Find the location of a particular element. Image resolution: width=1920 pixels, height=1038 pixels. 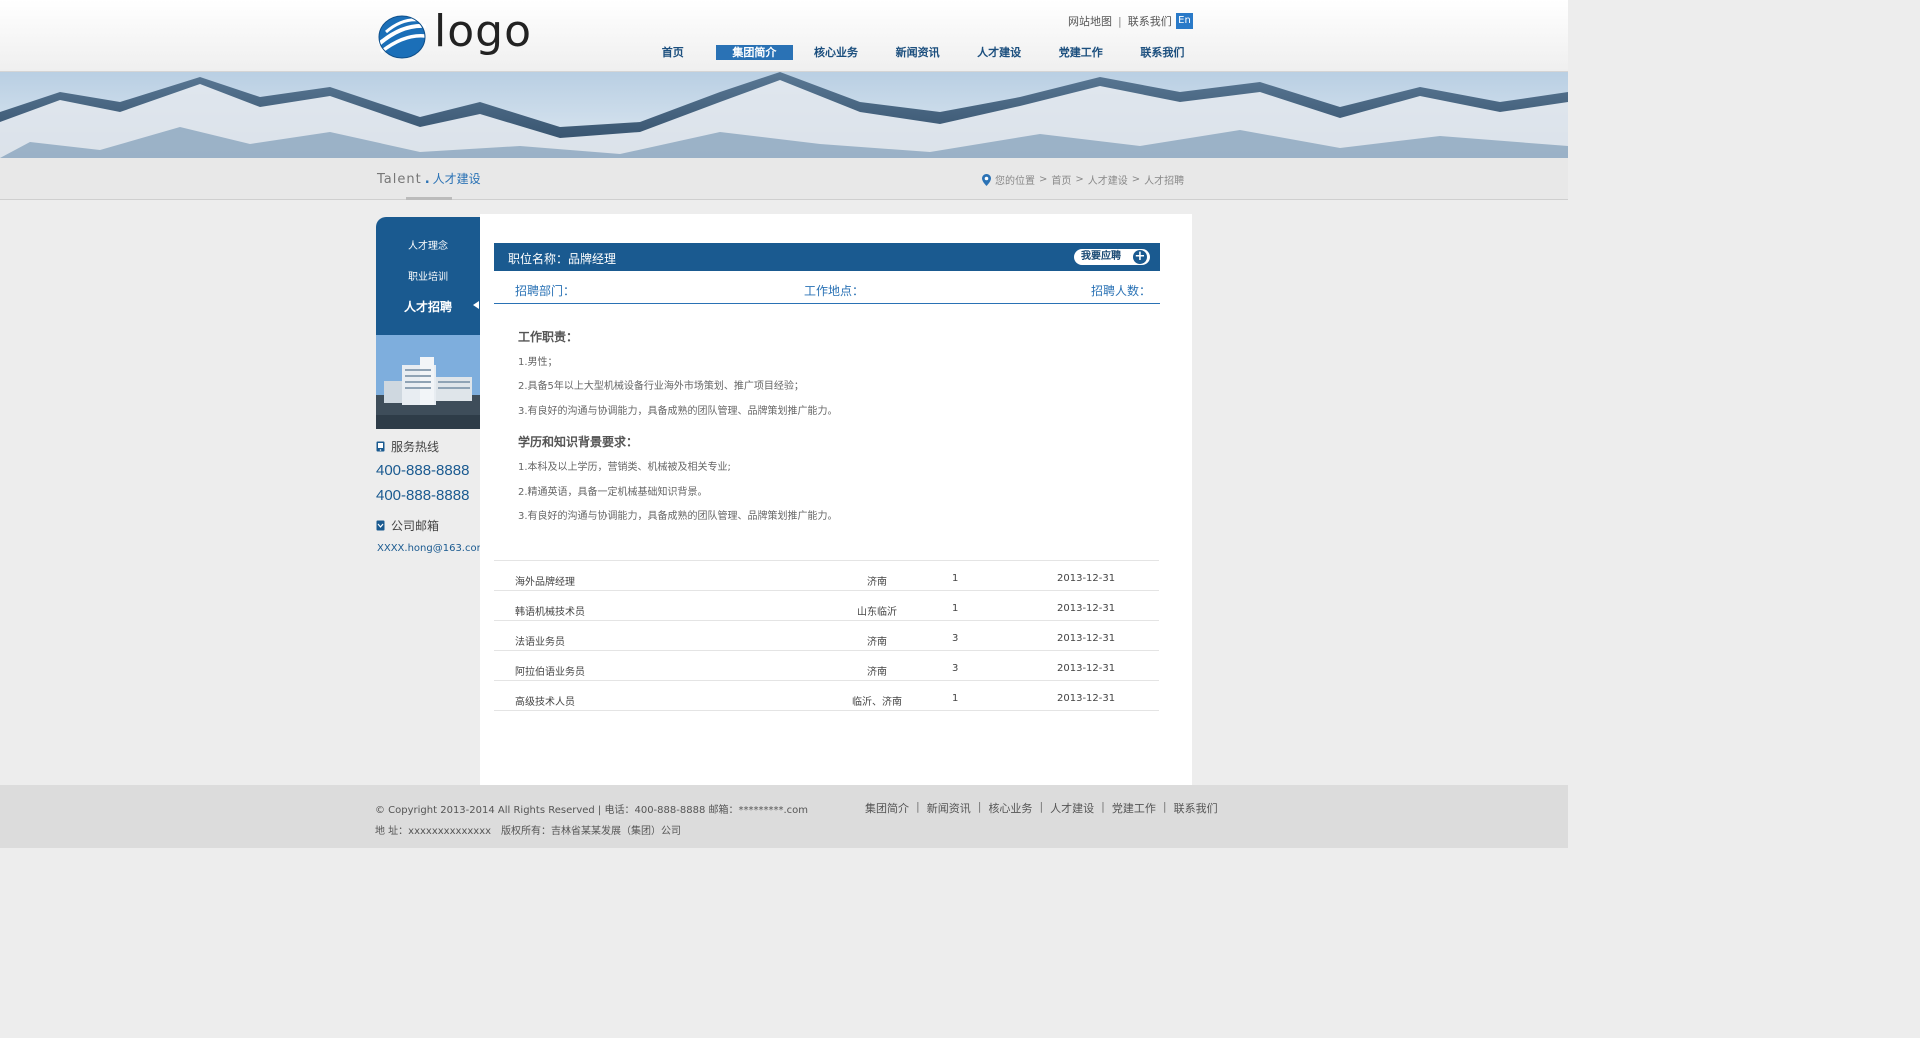

requirement-item: 1.本科及以上学历，营销类、机械被及相关专业; is located at coordinates (624, 467).